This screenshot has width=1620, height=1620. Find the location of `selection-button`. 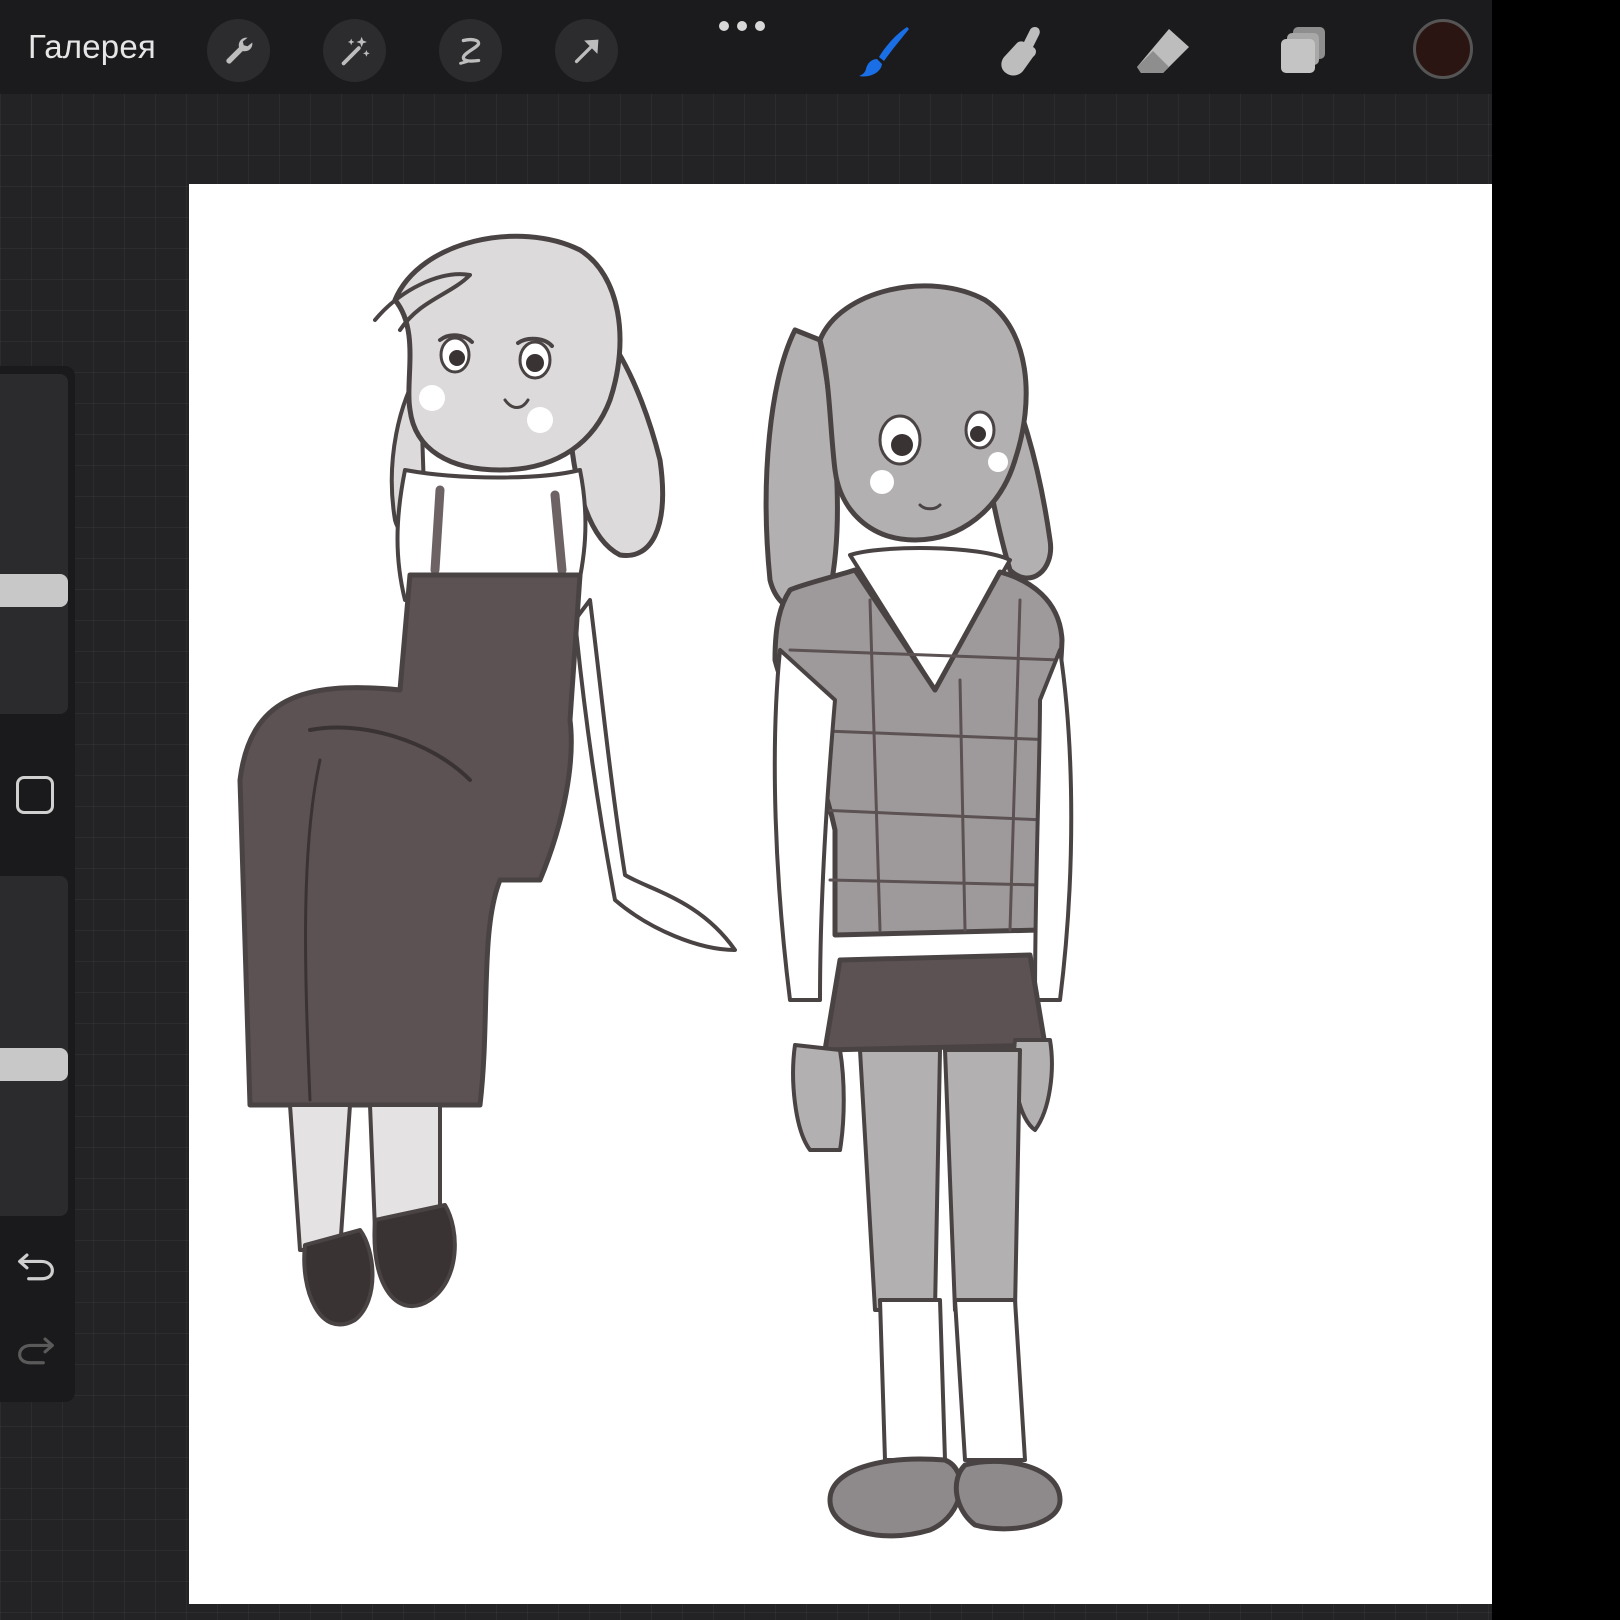

selection-button is located at coordinates (470, 50).